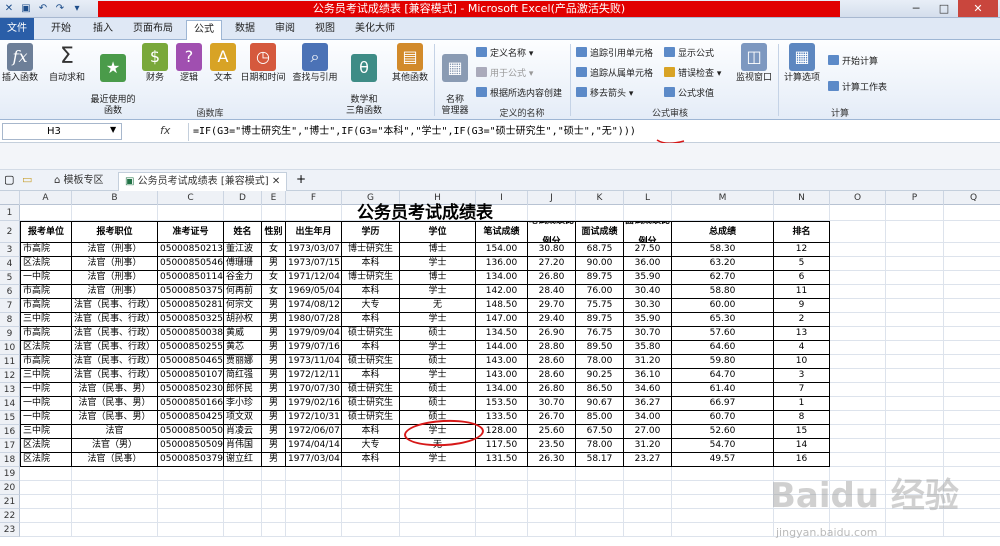 The width and height of the screenshot is (1000, 546). Describe the element at coordinates (916, 8) in the screenshot. I see `minimize-button: ─` at that location.